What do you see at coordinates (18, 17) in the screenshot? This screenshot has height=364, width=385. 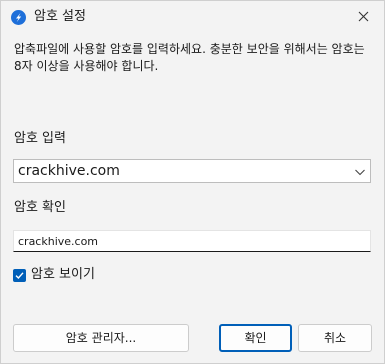 I see `app-icon` at bounding box center [18, 17].